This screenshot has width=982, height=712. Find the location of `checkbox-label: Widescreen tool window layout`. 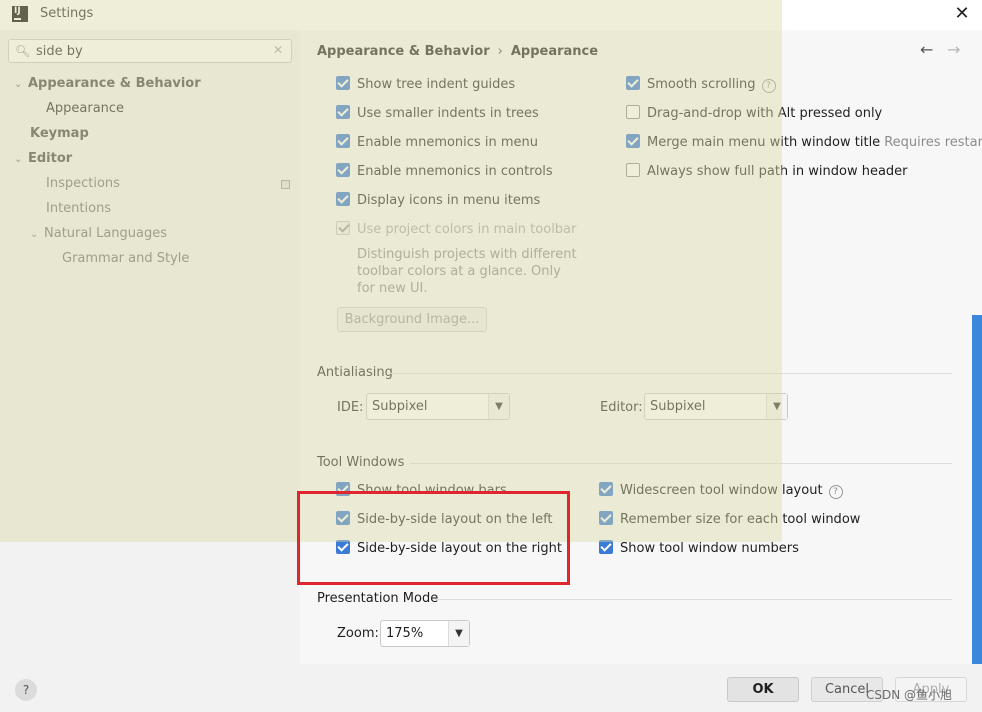

checkbox-label: Widescreen tool window layout is located at coordinates (721, 490).